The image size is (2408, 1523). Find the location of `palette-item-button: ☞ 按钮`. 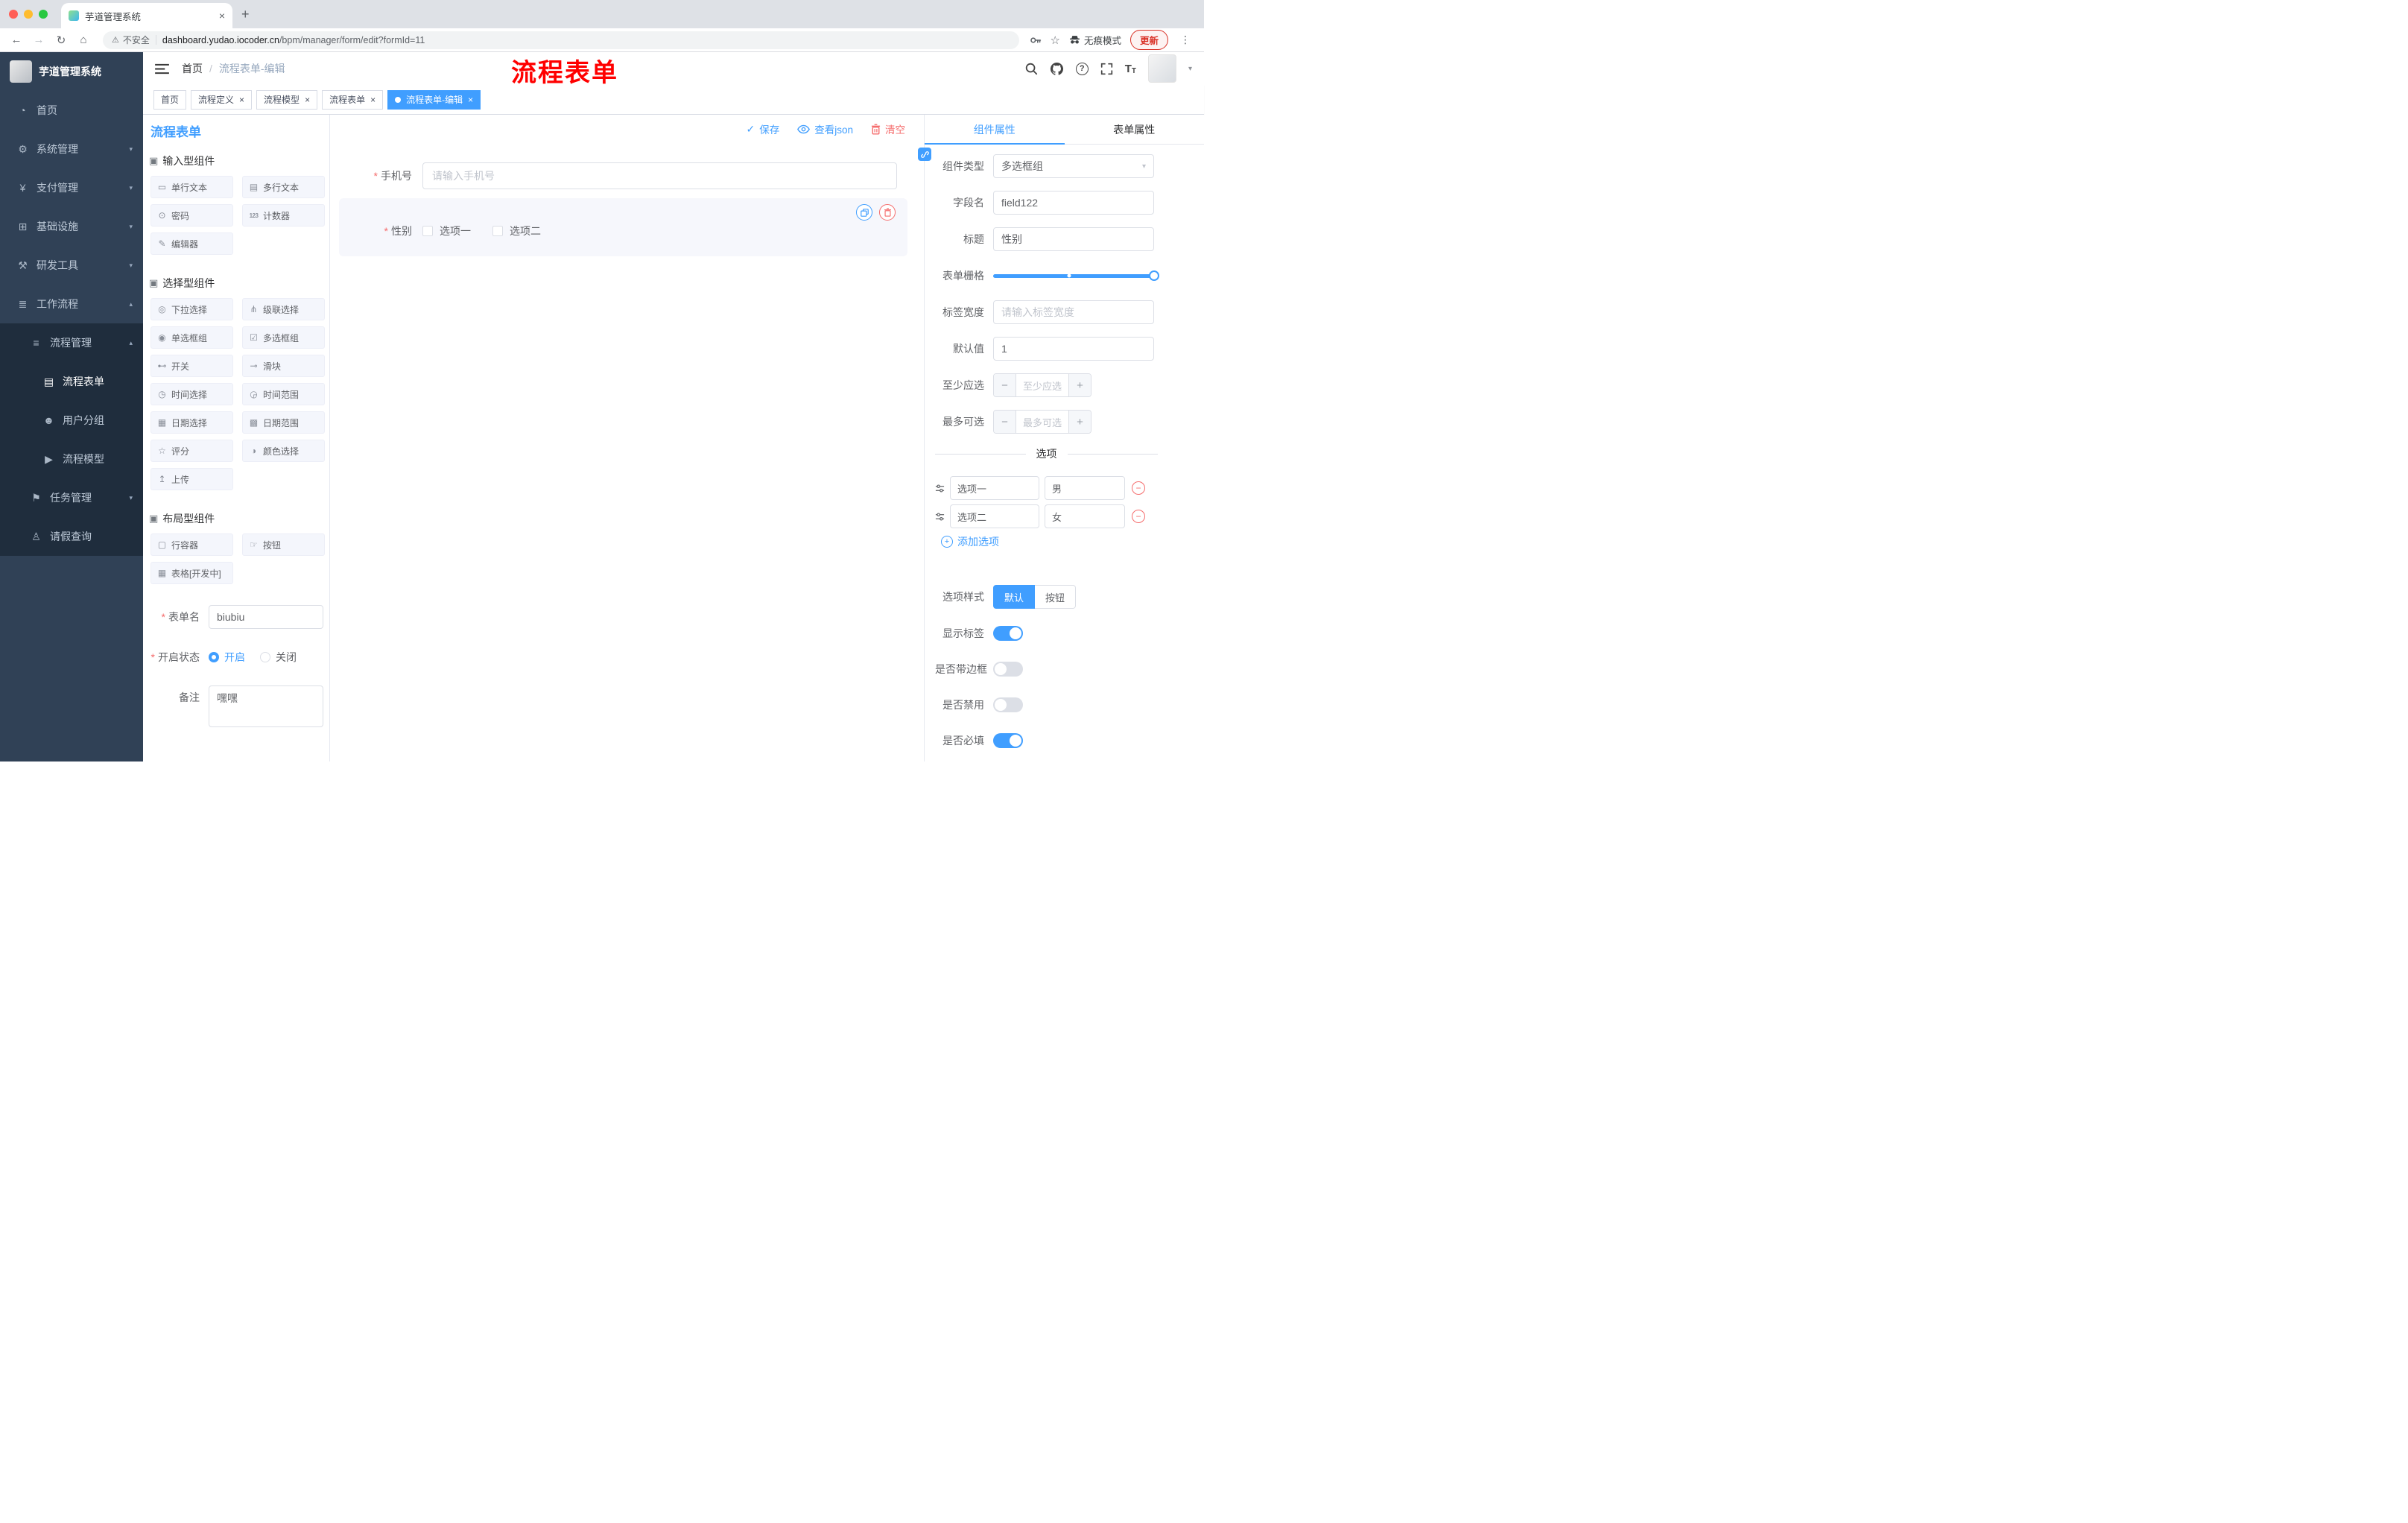

palette-item-button: ☞ 按钮 is located at coordinates (283, 544).